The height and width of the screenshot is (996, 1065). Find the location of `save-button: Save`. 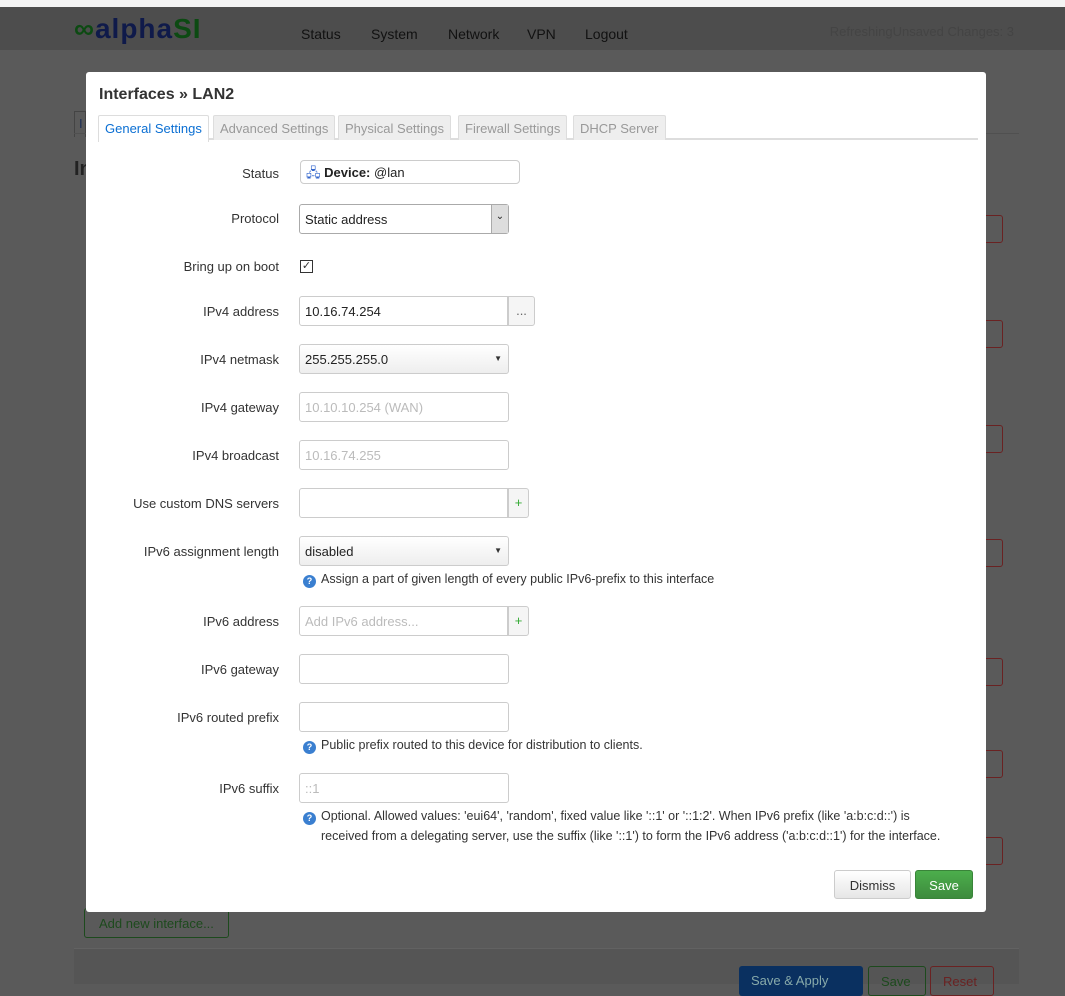

save-button: Save is located at coordinates (944, 884).